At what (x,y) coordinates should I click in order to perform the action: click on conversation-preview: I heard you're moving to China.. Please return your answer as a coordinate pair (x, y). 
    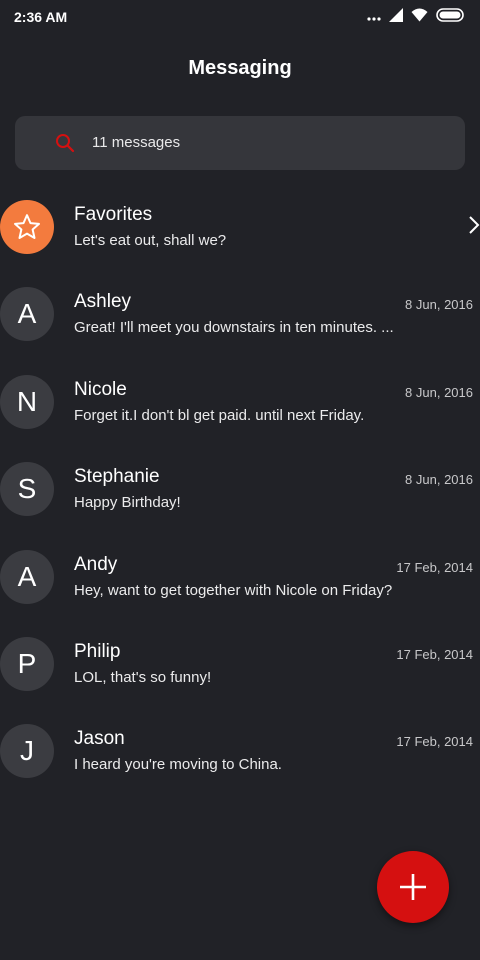
    Looking at the image, I should click on (178, 765).